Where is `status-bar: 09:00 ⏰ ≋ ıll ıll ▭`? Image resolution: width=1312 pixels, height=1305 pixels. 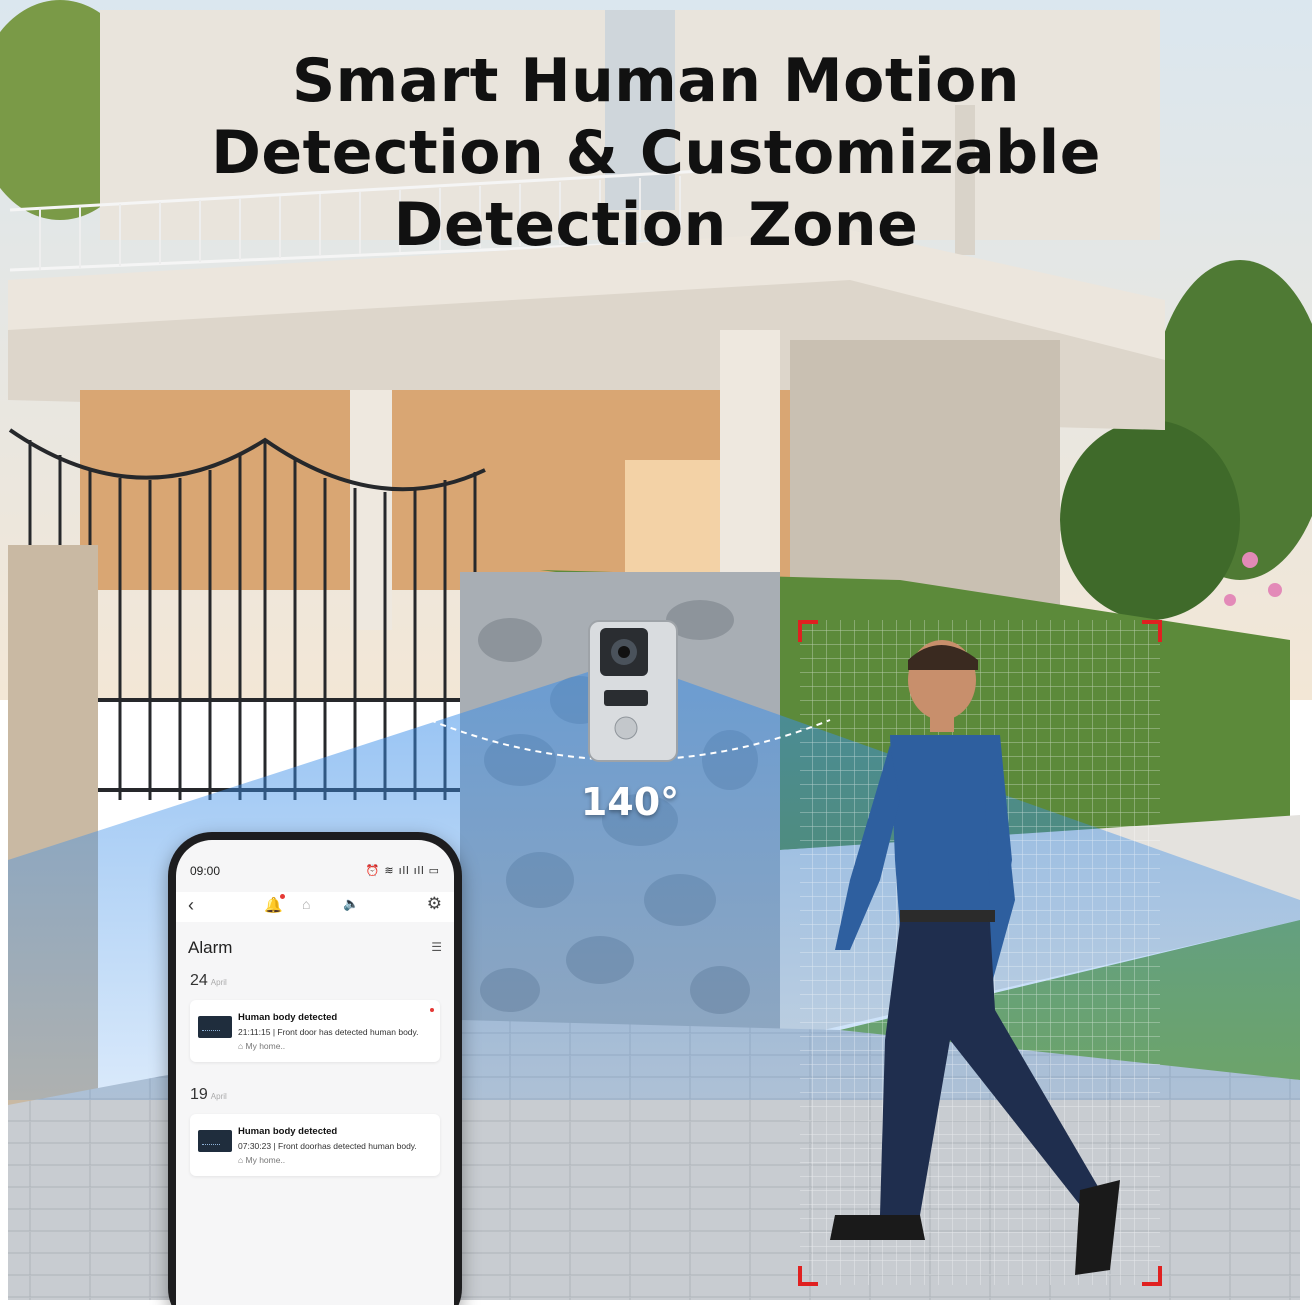 status-bar: 09:00 ⏰ ≋ ıll ıll ▭ is located at coordinates (315, 872).